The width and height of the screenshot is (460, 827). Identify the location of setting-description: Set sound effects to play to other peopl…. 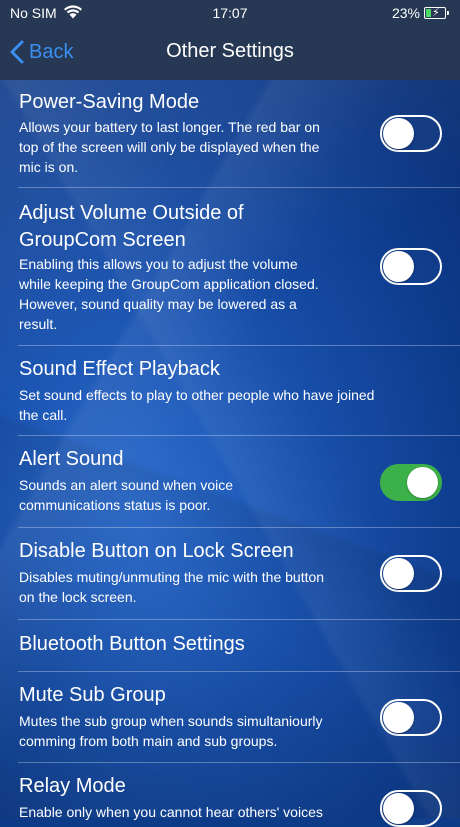
(197, 405).